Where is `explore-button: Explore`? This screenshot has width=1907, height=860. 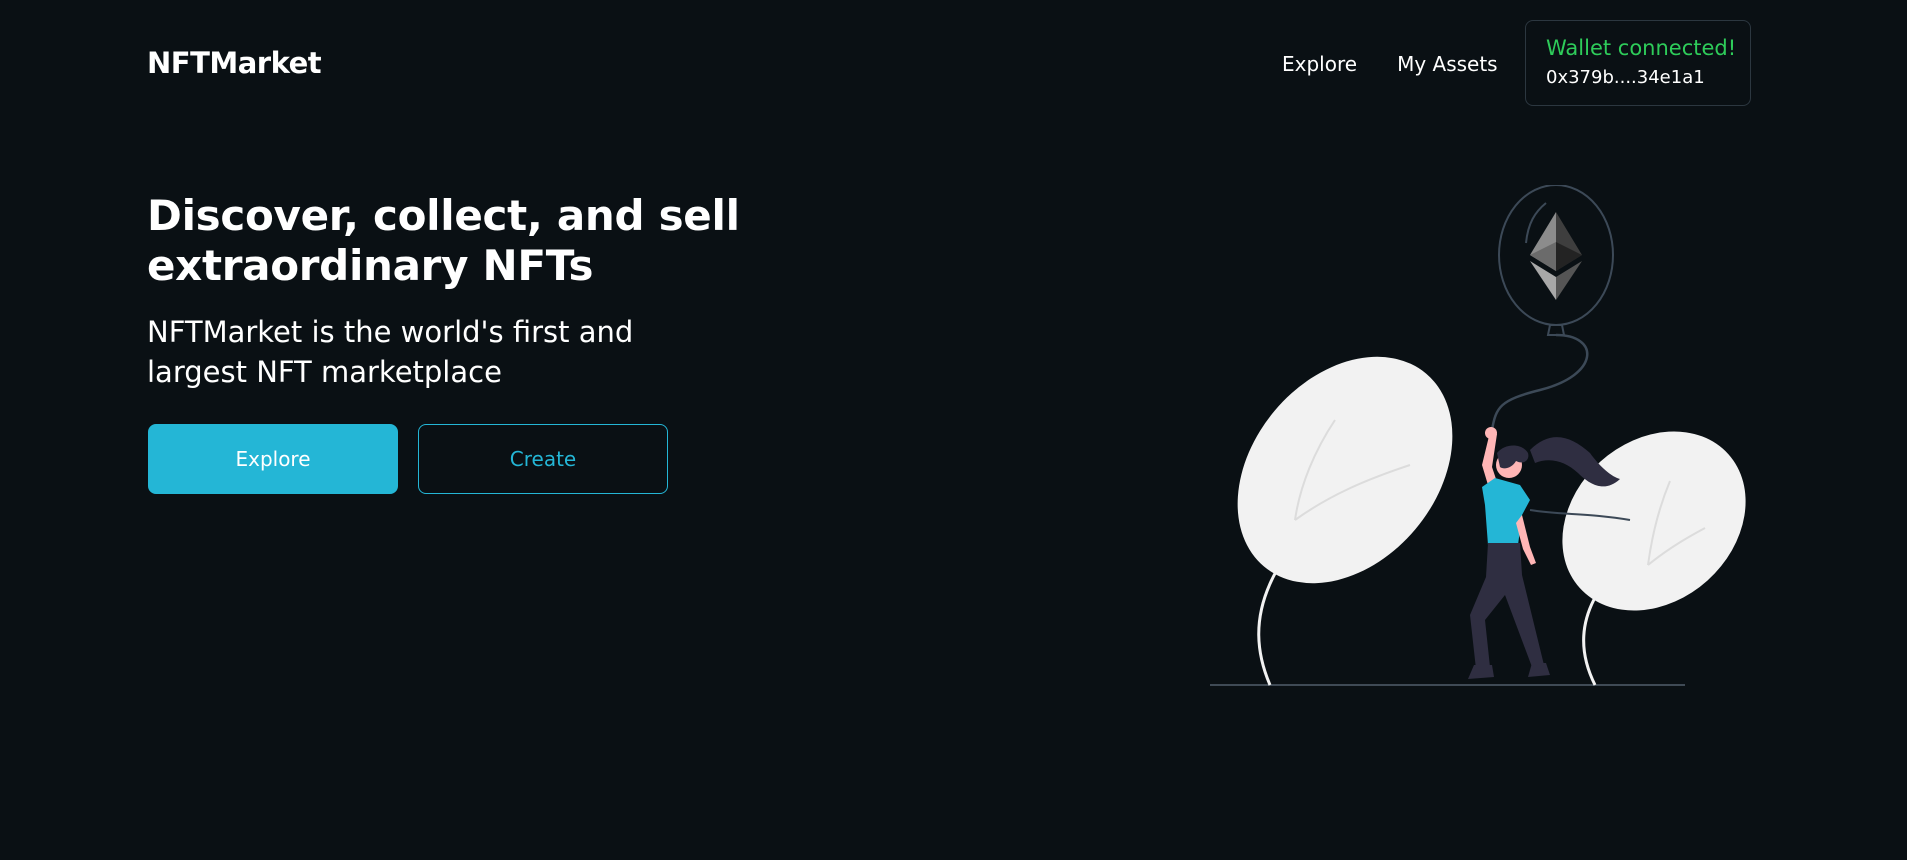 explore-button: Explore is located at coordinates (273, 459).